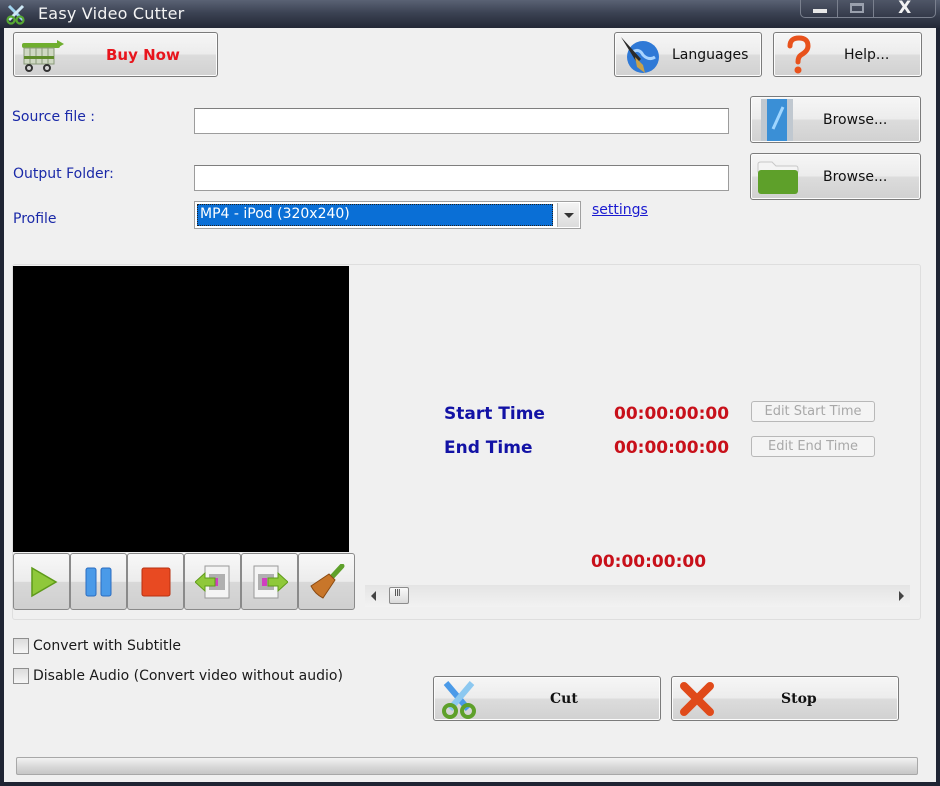 The height and width of the screenshot is (786, 940). I want to click on app-scissors-icon, so click(15, 14).